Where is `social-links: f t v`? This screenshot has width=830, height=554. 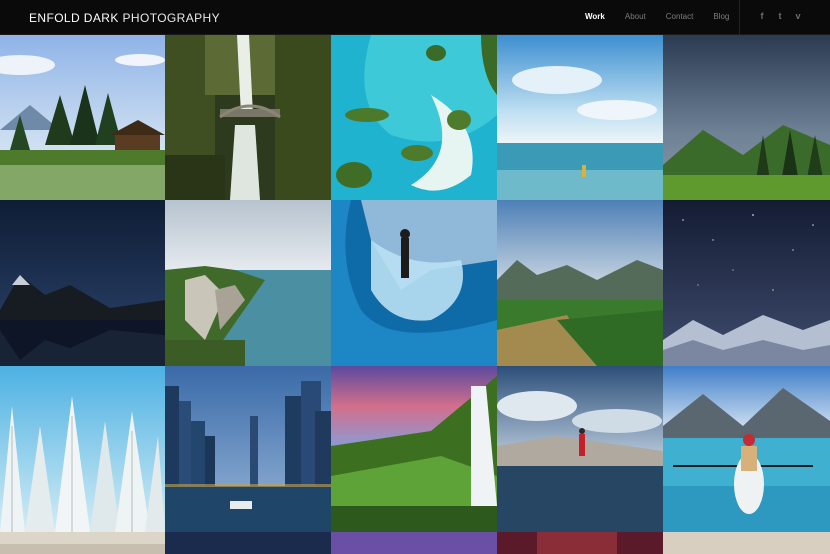
social-links: f t v is located at coordinates (780, 16).